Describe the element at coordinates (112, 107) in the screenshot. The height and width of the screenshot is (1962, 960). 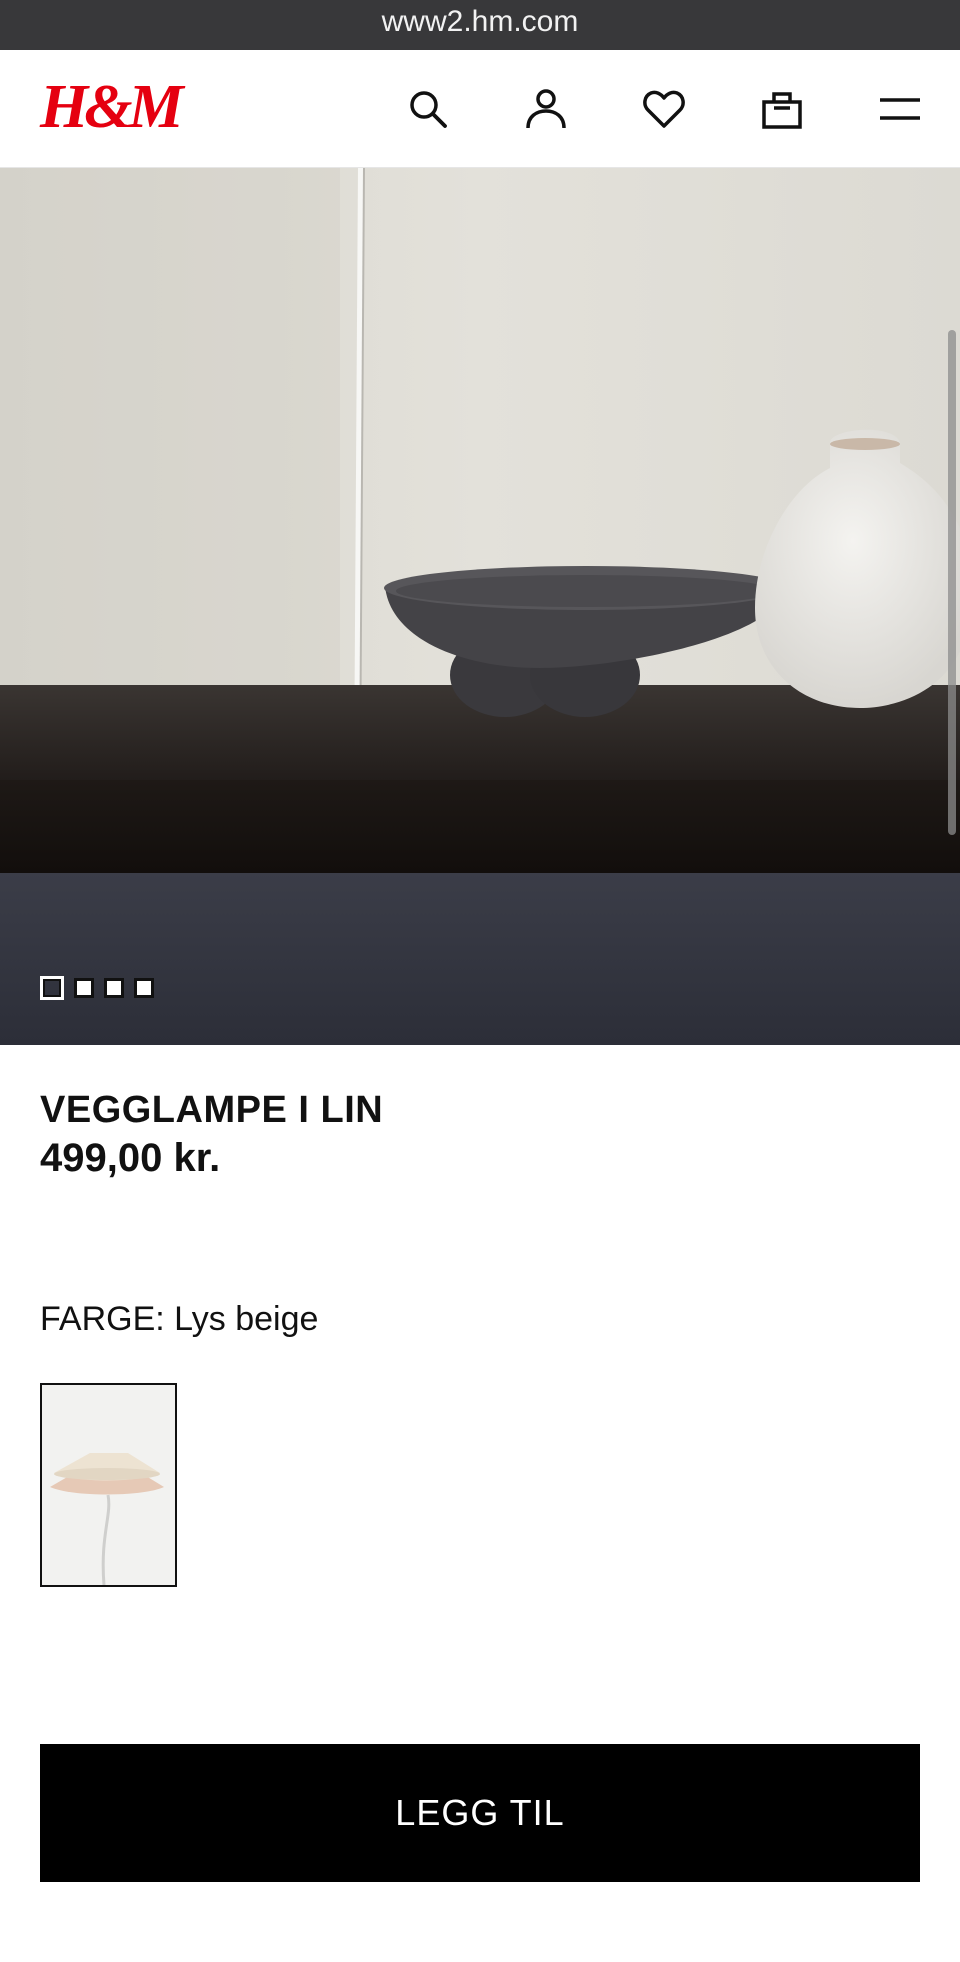
I see `hm-logo: H&M` at that location.